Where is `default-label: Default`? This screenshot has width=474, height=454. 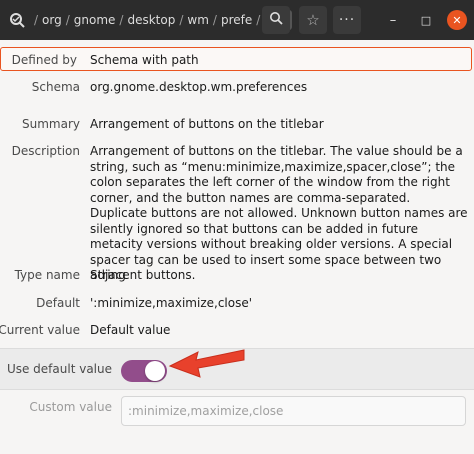
default-label: Default is located at coordinates (58, 303).